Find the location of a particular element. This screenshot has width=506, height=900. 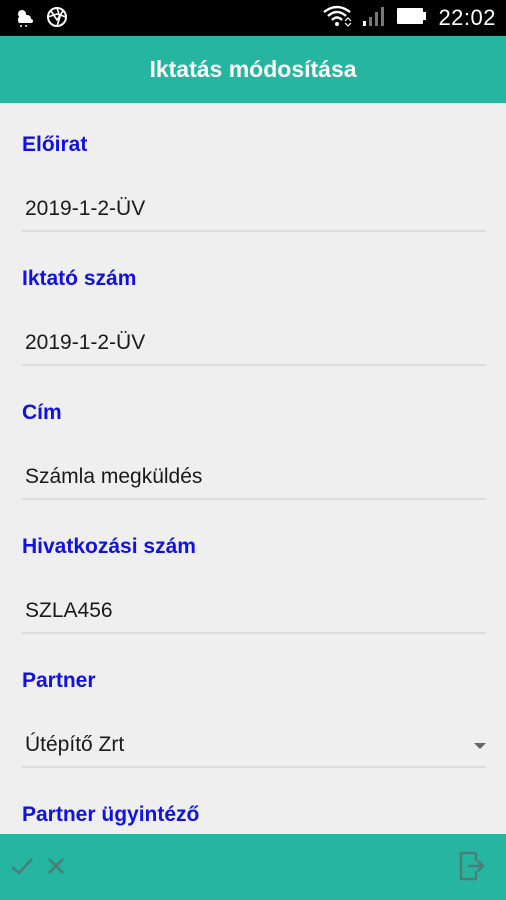

field-label: Cím is located at coordinates (42, 412).